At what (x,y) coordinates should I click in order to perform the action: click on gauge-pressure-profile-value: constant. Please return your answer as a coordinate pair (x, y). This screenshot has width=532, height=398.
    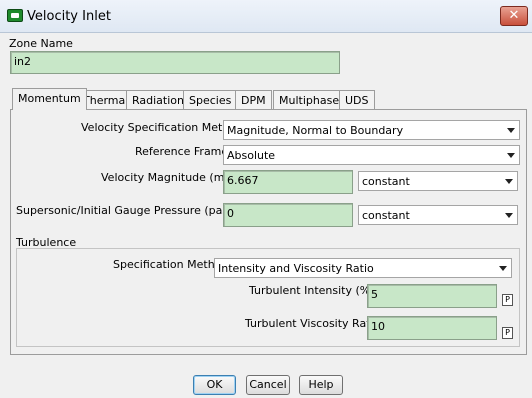
    Looking at the image, I should click on (386, 215).